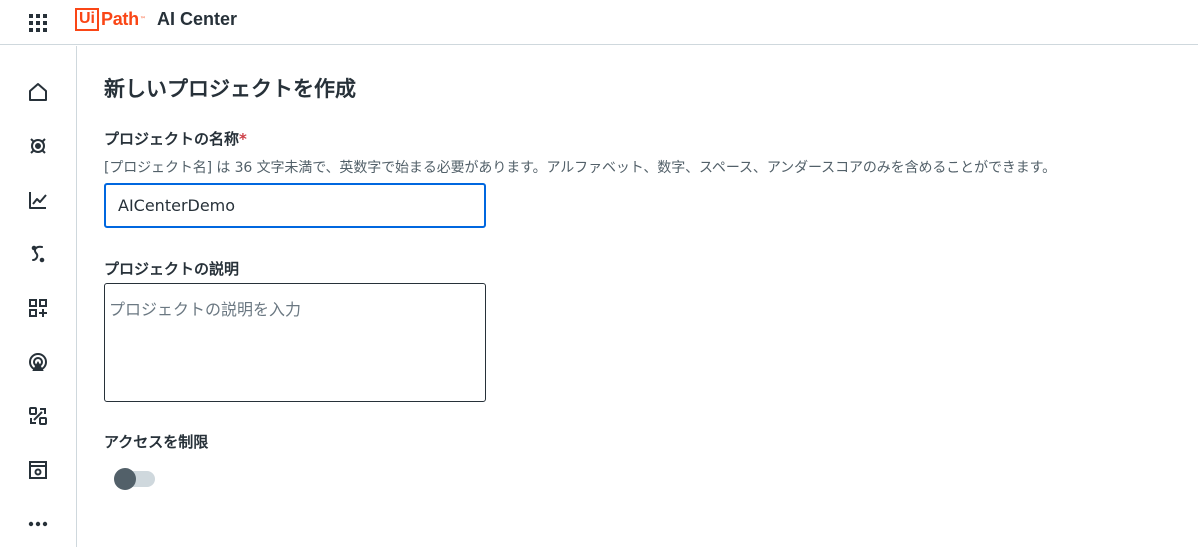  I want to click on project-name-label-text: プロジェクトの名称, so click(172, 139).